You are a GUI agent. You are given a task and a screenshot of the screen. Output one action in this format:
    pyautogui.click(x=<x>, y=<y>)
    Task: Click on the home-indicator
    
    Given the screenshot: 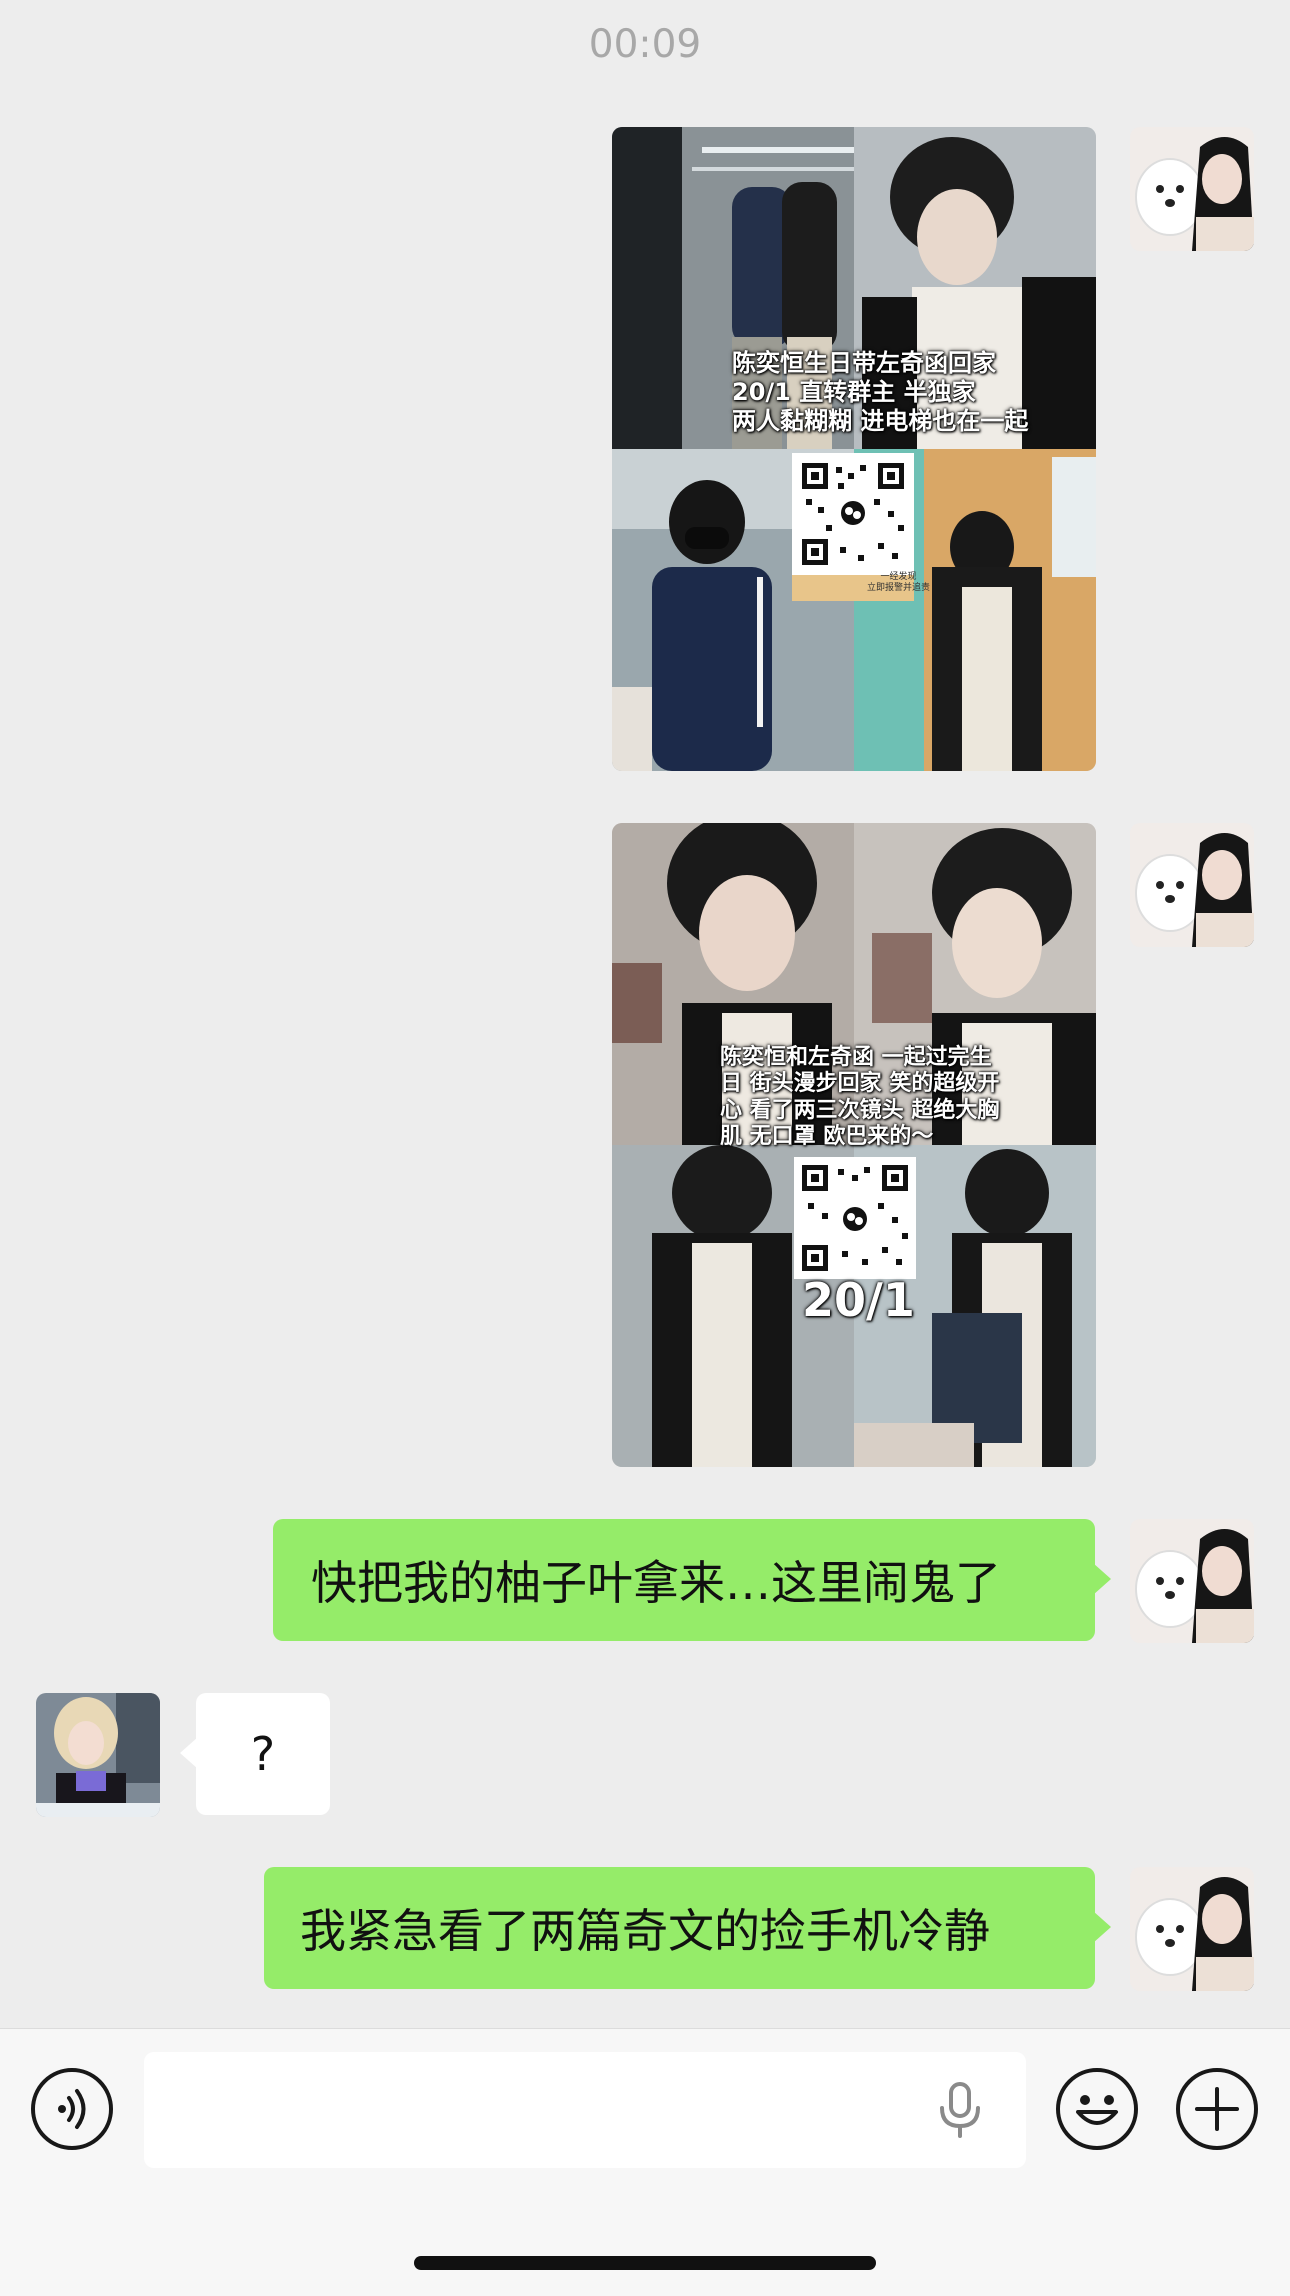 What is the action you would take?
    pyautogui.click(x=645, y=2263)
    